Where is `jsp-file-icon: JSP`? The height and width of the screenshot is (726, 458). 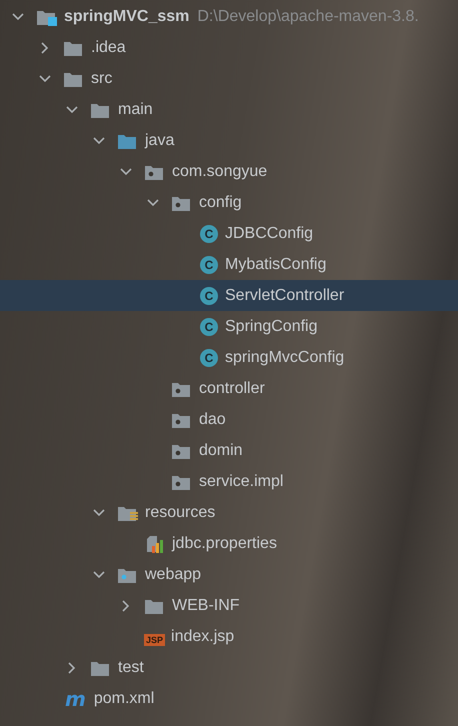
jsp-file-icon: JSP is located at coordinates (155, 640).